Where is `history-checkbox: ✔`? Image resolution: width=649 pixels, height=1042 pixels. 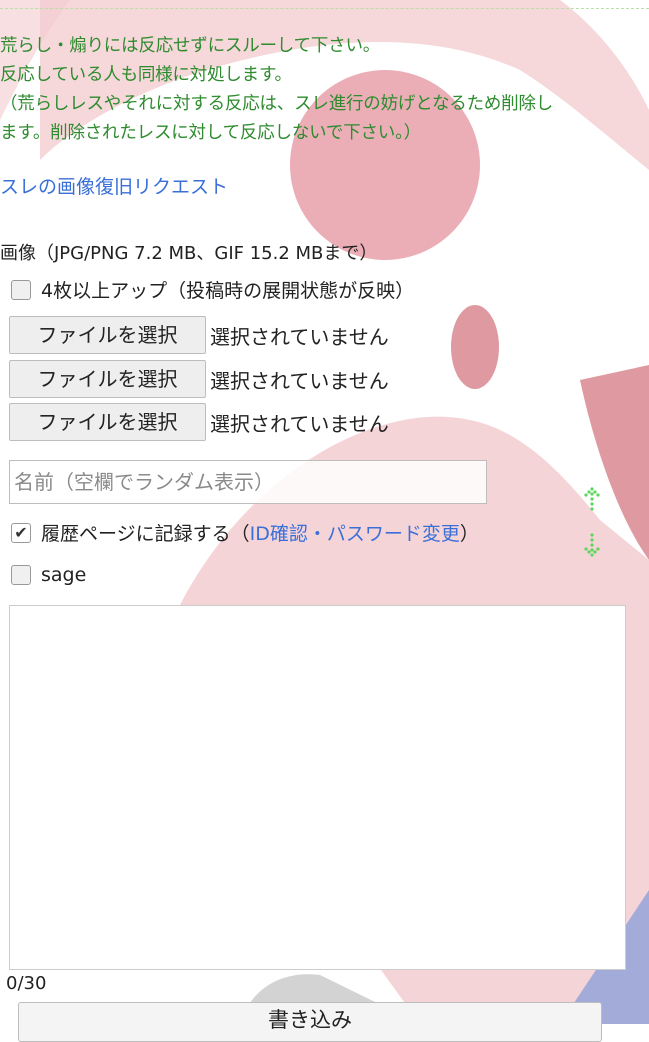
history-checkbox: ✔ is located at coordinates (21, 532).